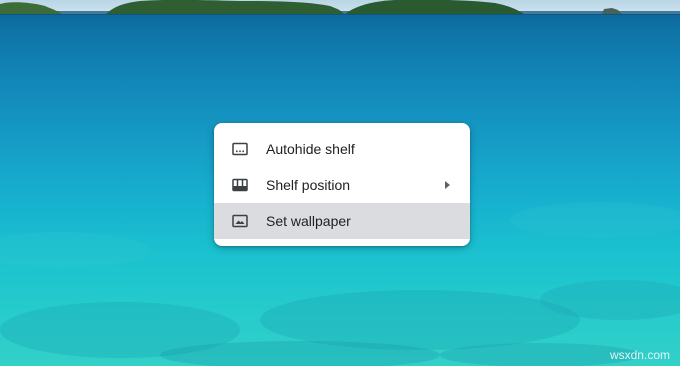  I want to click on menu-item-shelf-position: Shelf position, so click(342, 185).